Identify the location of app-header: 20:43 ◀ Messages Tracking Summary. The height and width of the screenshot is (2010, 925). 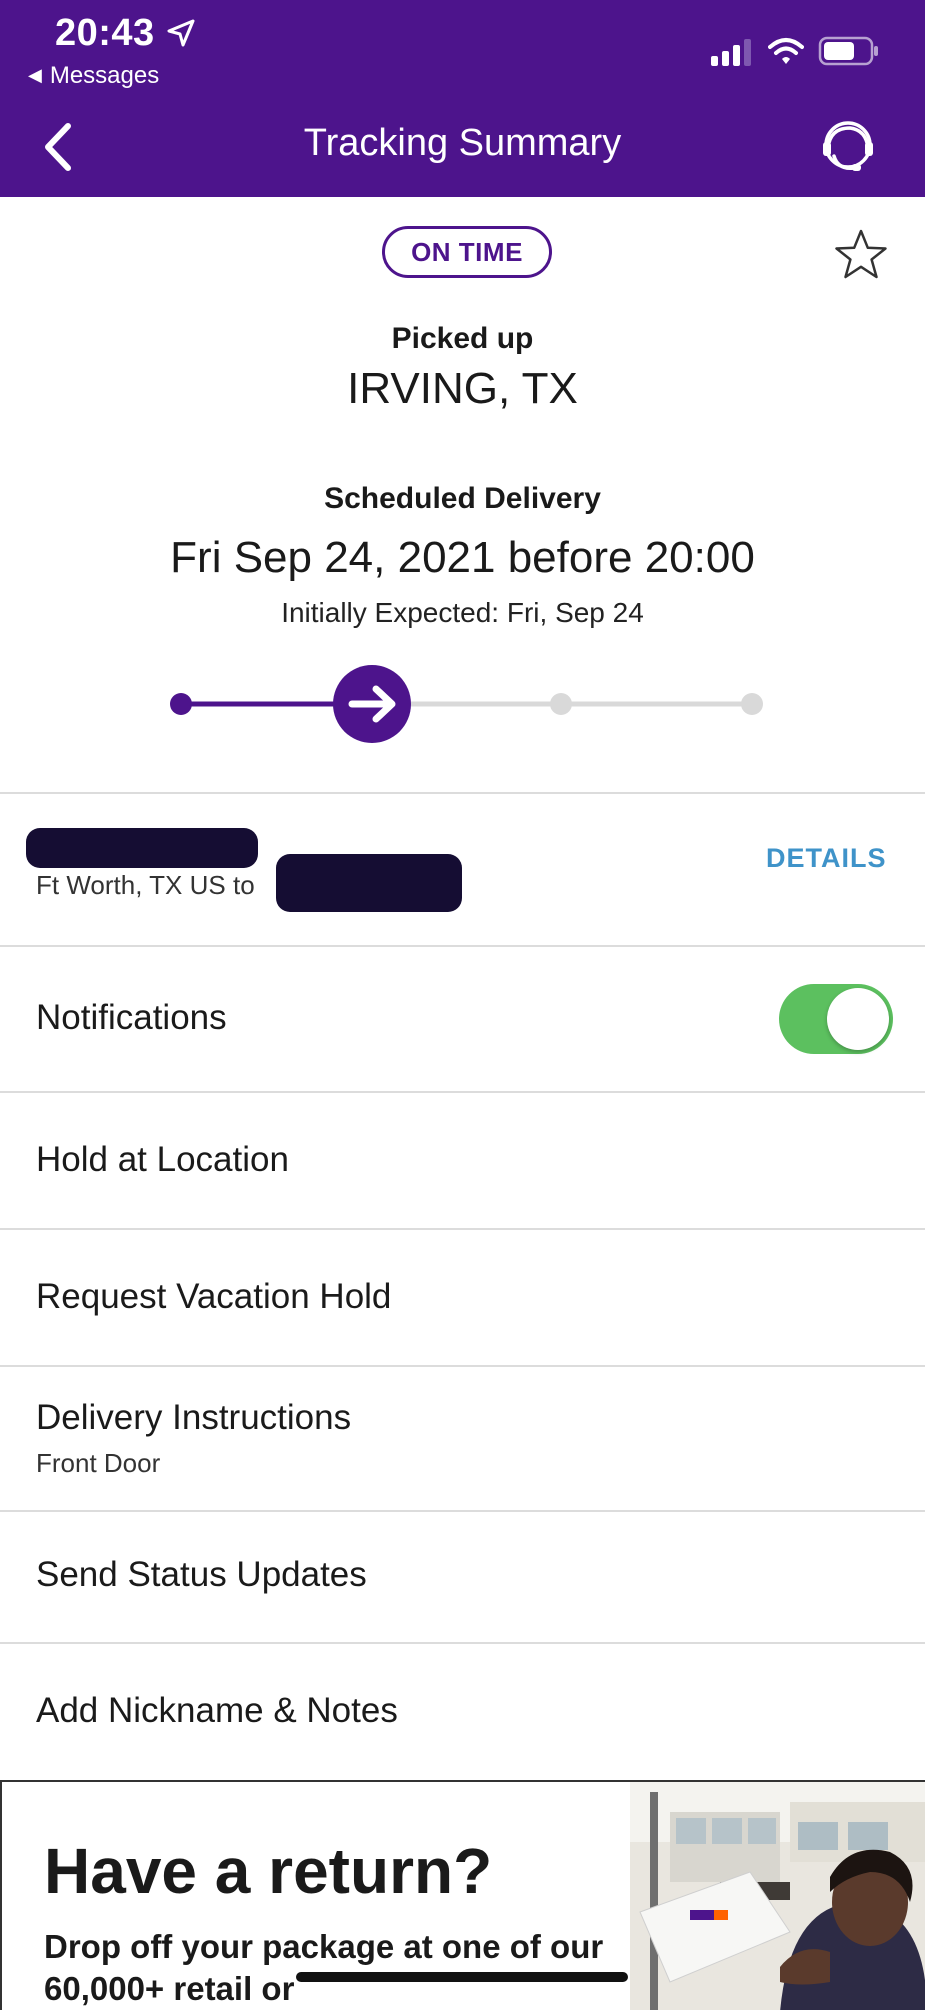
(462, 98).